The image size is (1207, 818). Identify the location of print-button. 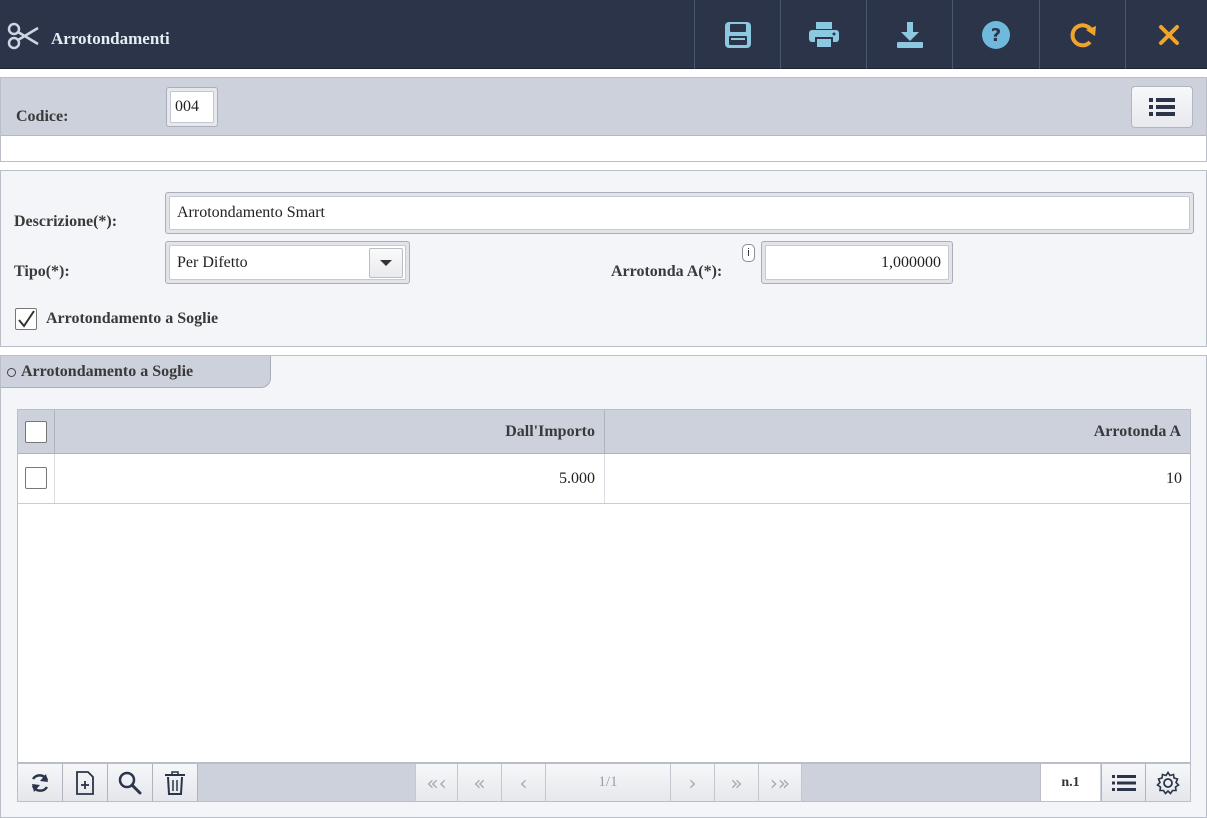
(823, 34).